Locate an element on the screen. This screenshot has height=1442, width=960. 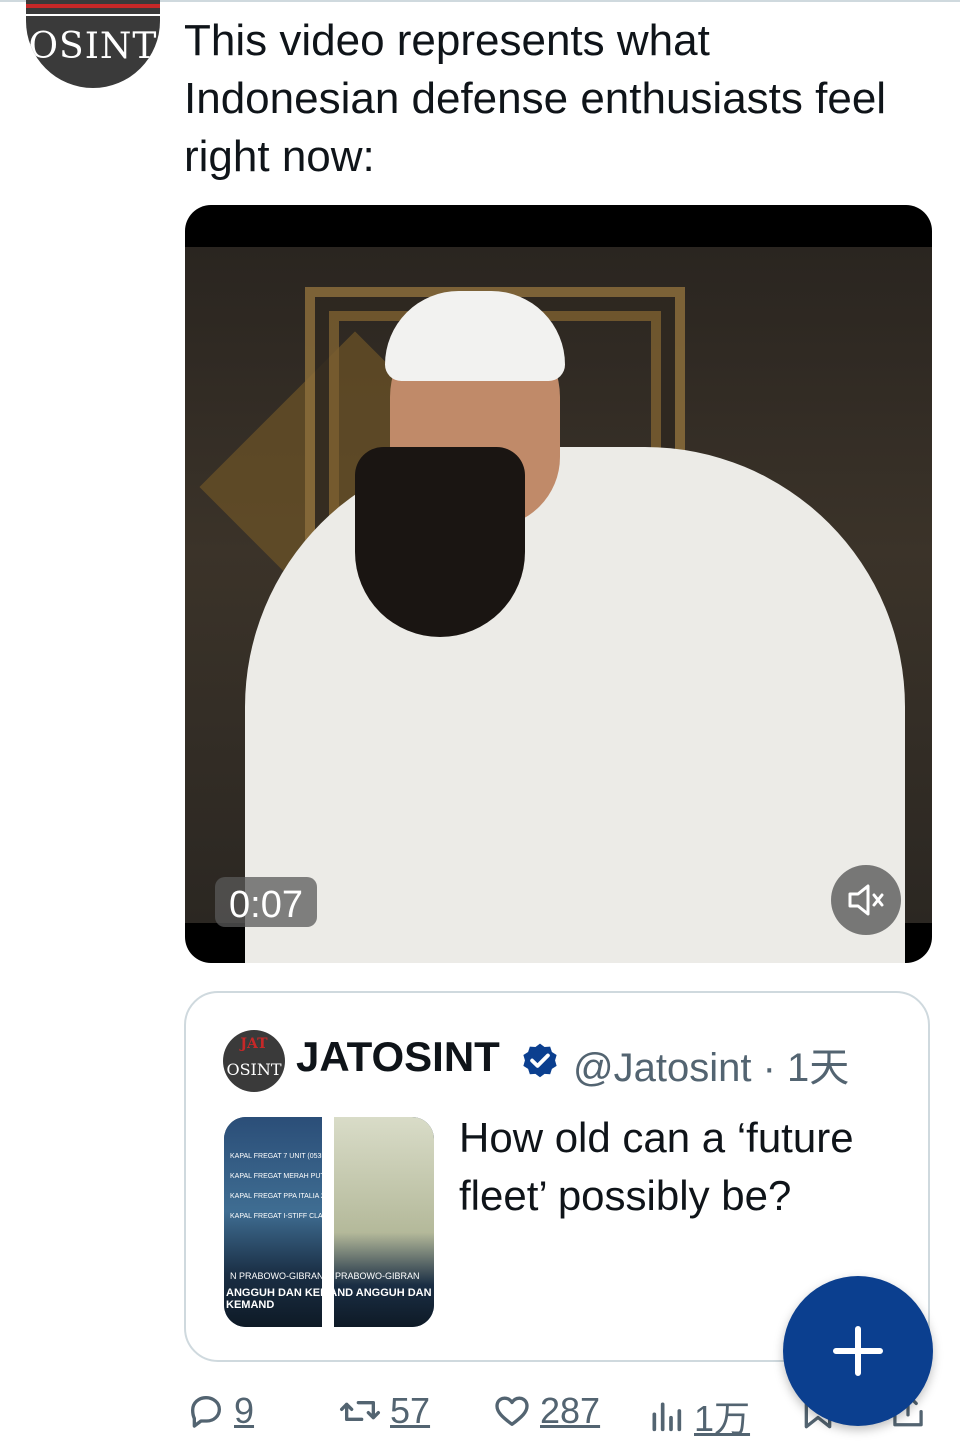
thumbnail-line: KAPAL FREGAT I-STIFF CLASS is located at coordinates (281, 1216).